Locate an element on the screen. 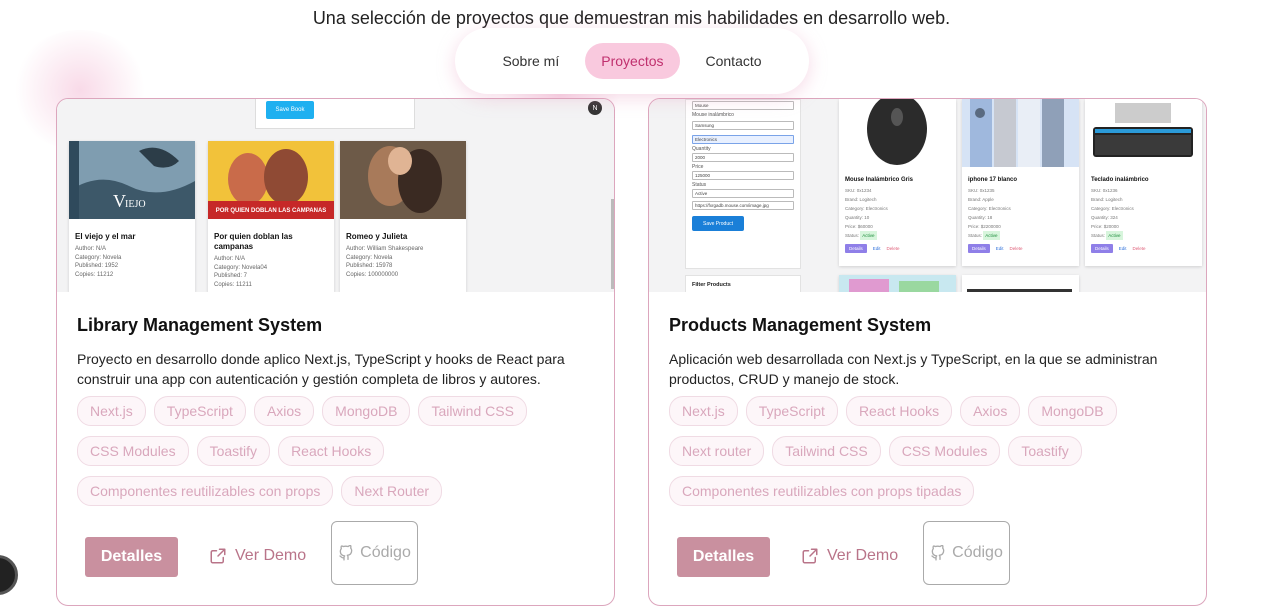 The image size is (1273, 614). nav-item-contacto: Contacto is located at coordinates (734, 61).